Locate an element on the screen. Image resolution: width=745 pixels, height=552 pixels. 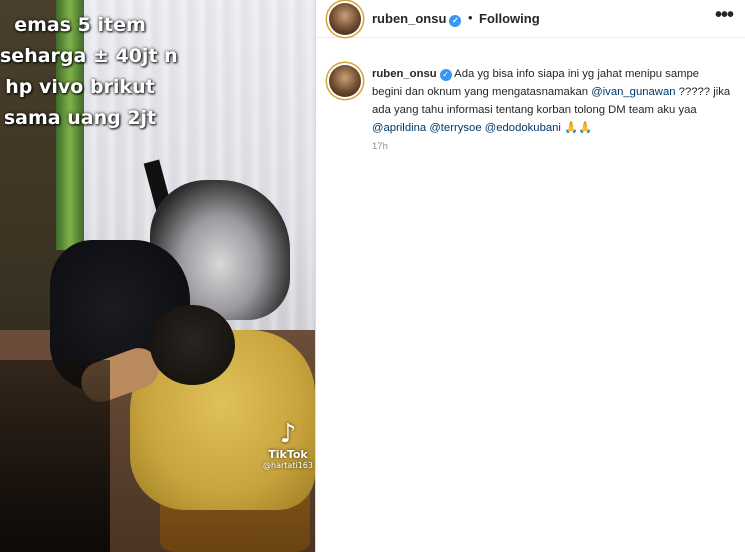
following-button: Following is located at coordinates (509, 18).